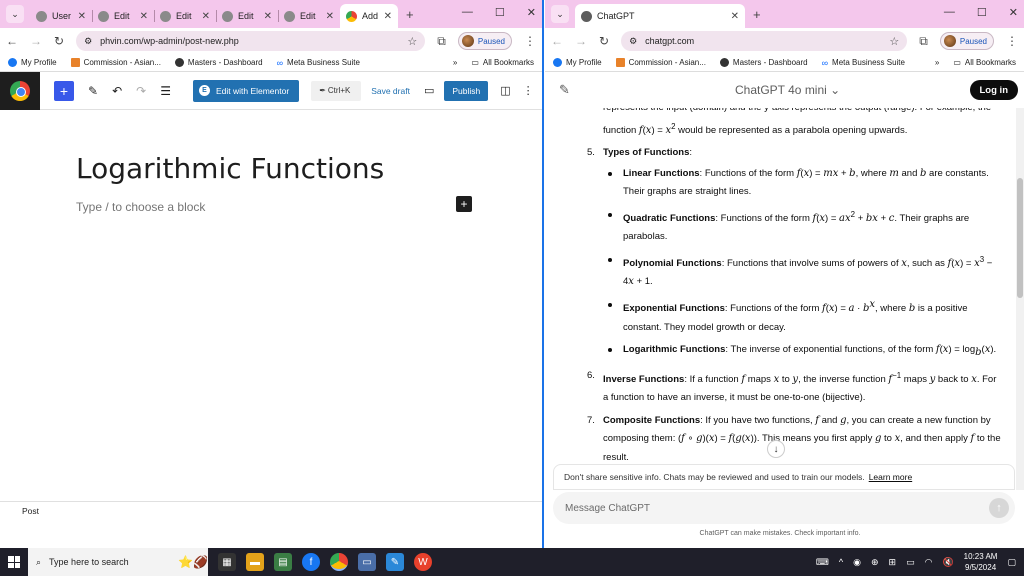 This screenshot has width=1024, height=576. Describe the element at coordinates (423, 562) in the screenshot. I see `wps-office-icon: W` at that location.